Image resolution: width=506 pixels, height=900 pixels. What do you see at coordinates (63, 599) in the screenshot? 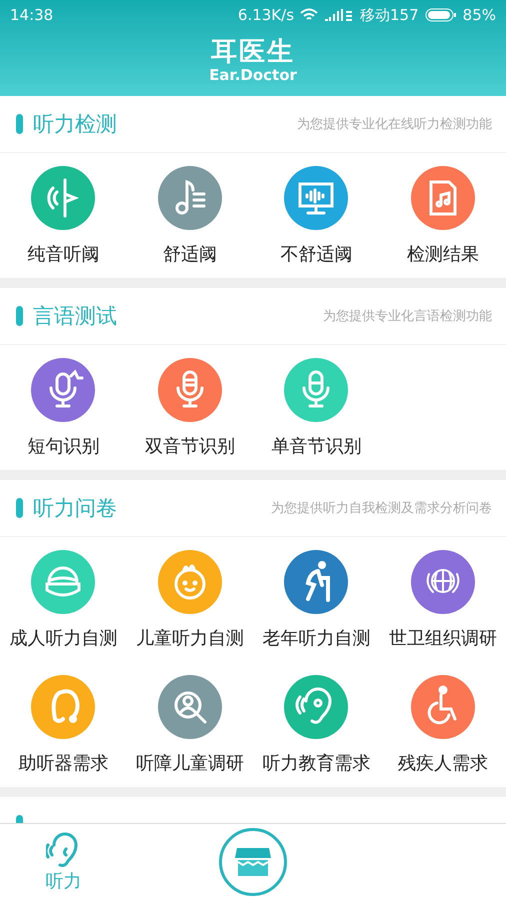
I see `feature-item: 成人听力自测` at bounding box center [63, 599].